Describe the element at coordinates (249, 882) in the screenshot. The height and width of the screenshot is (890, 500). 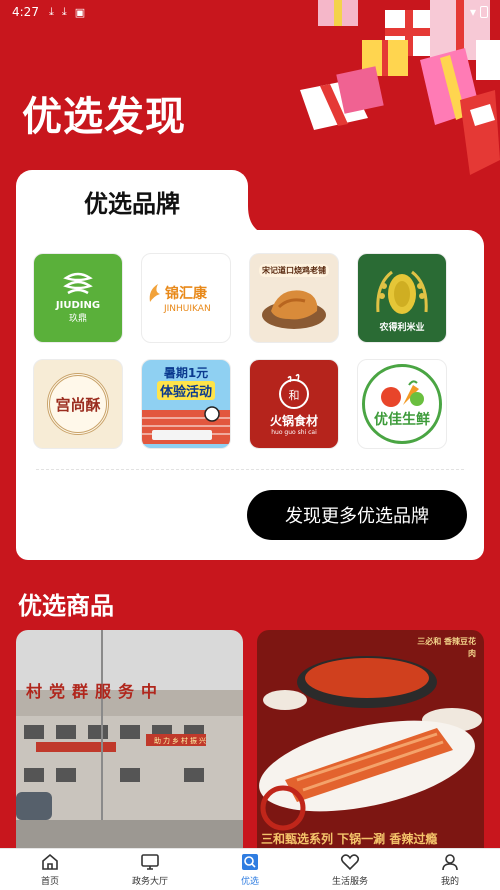
I see `tab-label: 优选` at that location.